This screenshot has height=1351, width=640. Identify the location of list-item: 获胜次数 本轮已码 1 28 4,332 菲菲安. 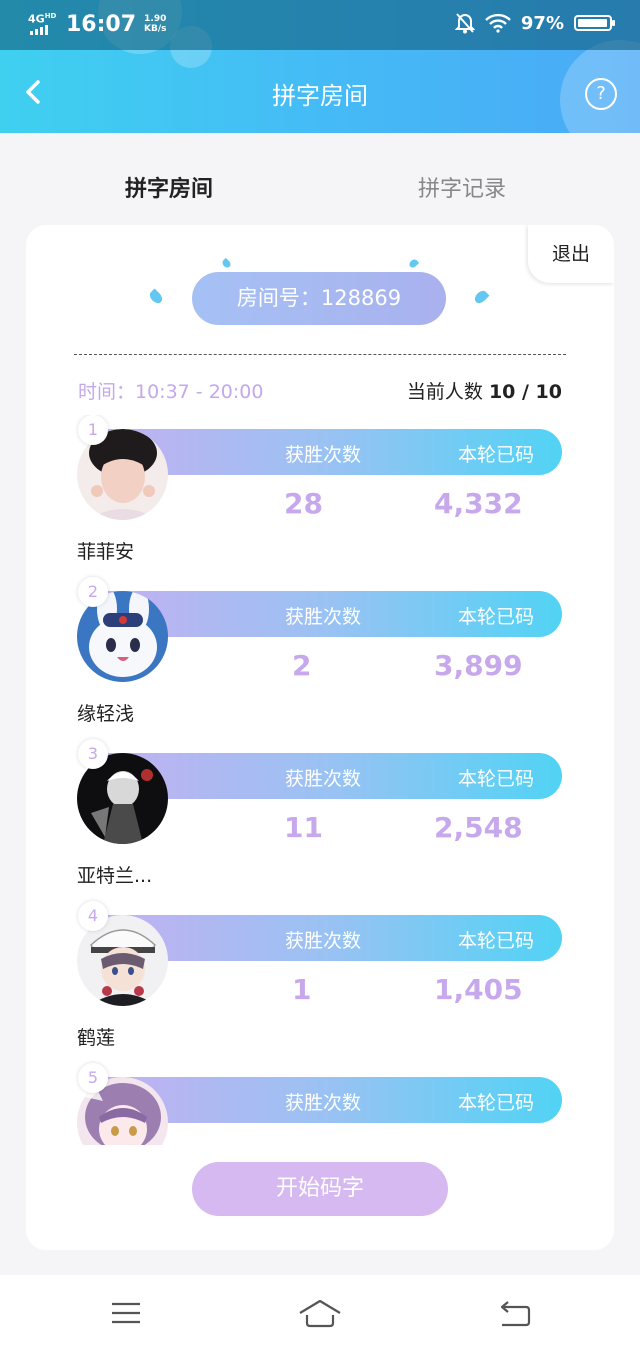
(320, 496).